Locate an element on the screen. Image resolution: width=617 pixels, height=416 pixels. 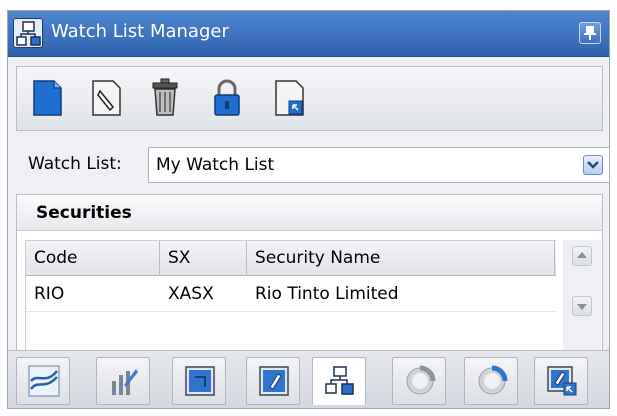
export-document-icon is located at coordinates (289, 98).